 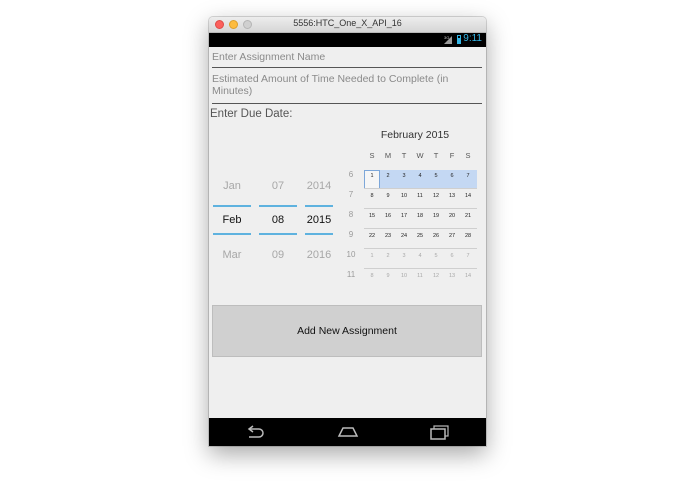 I want to click on home-icon, so click(x=348, y=432).